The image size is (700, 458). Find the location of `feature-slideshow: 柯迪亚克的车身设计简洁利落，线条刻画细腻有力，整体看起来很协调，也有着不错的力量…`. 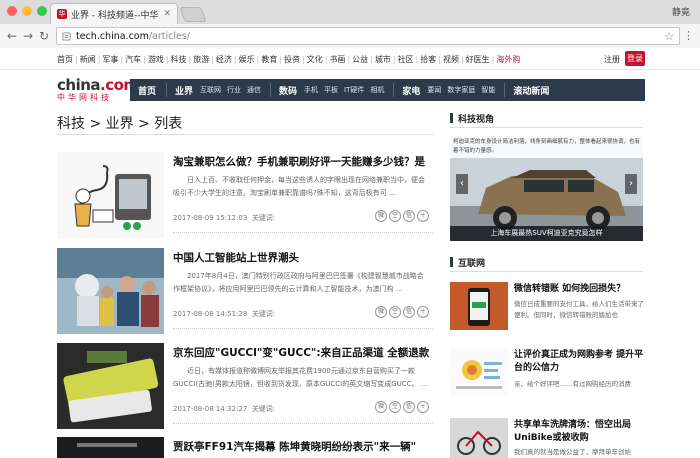

feature-slideshow: 柯迪亚克的车身设计简洁利落，线条刻画细腻有力，整体看起来很协调，也有着不错的力量… is located at coordinates (546, 188).